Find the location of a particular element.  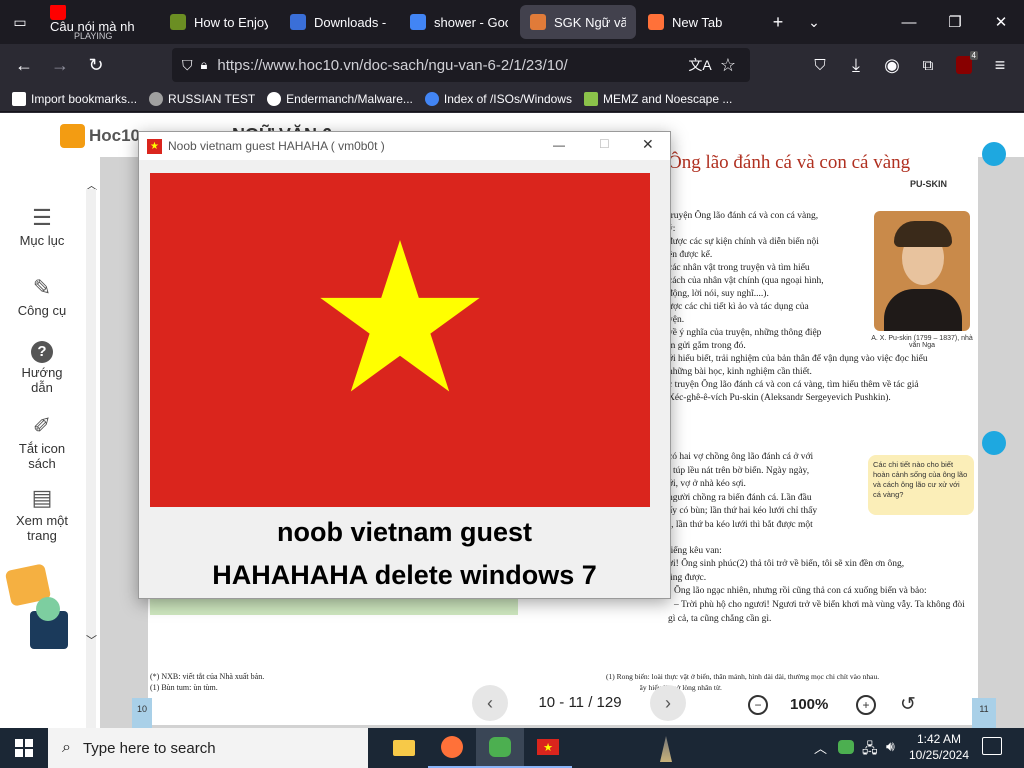

bookmark-item: Index of /ISOs/Windows is located at coordinates (498, 98).